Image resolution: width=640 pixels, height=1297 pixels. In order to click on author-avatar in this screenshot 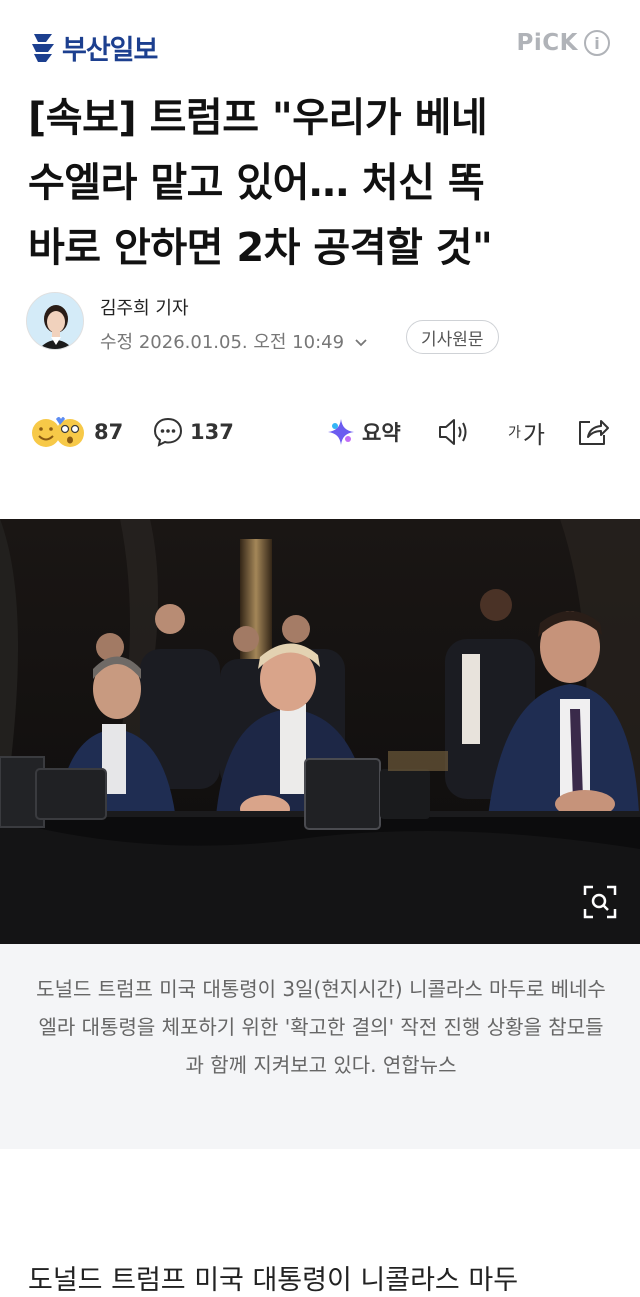, I will do `click(55, 321)`.